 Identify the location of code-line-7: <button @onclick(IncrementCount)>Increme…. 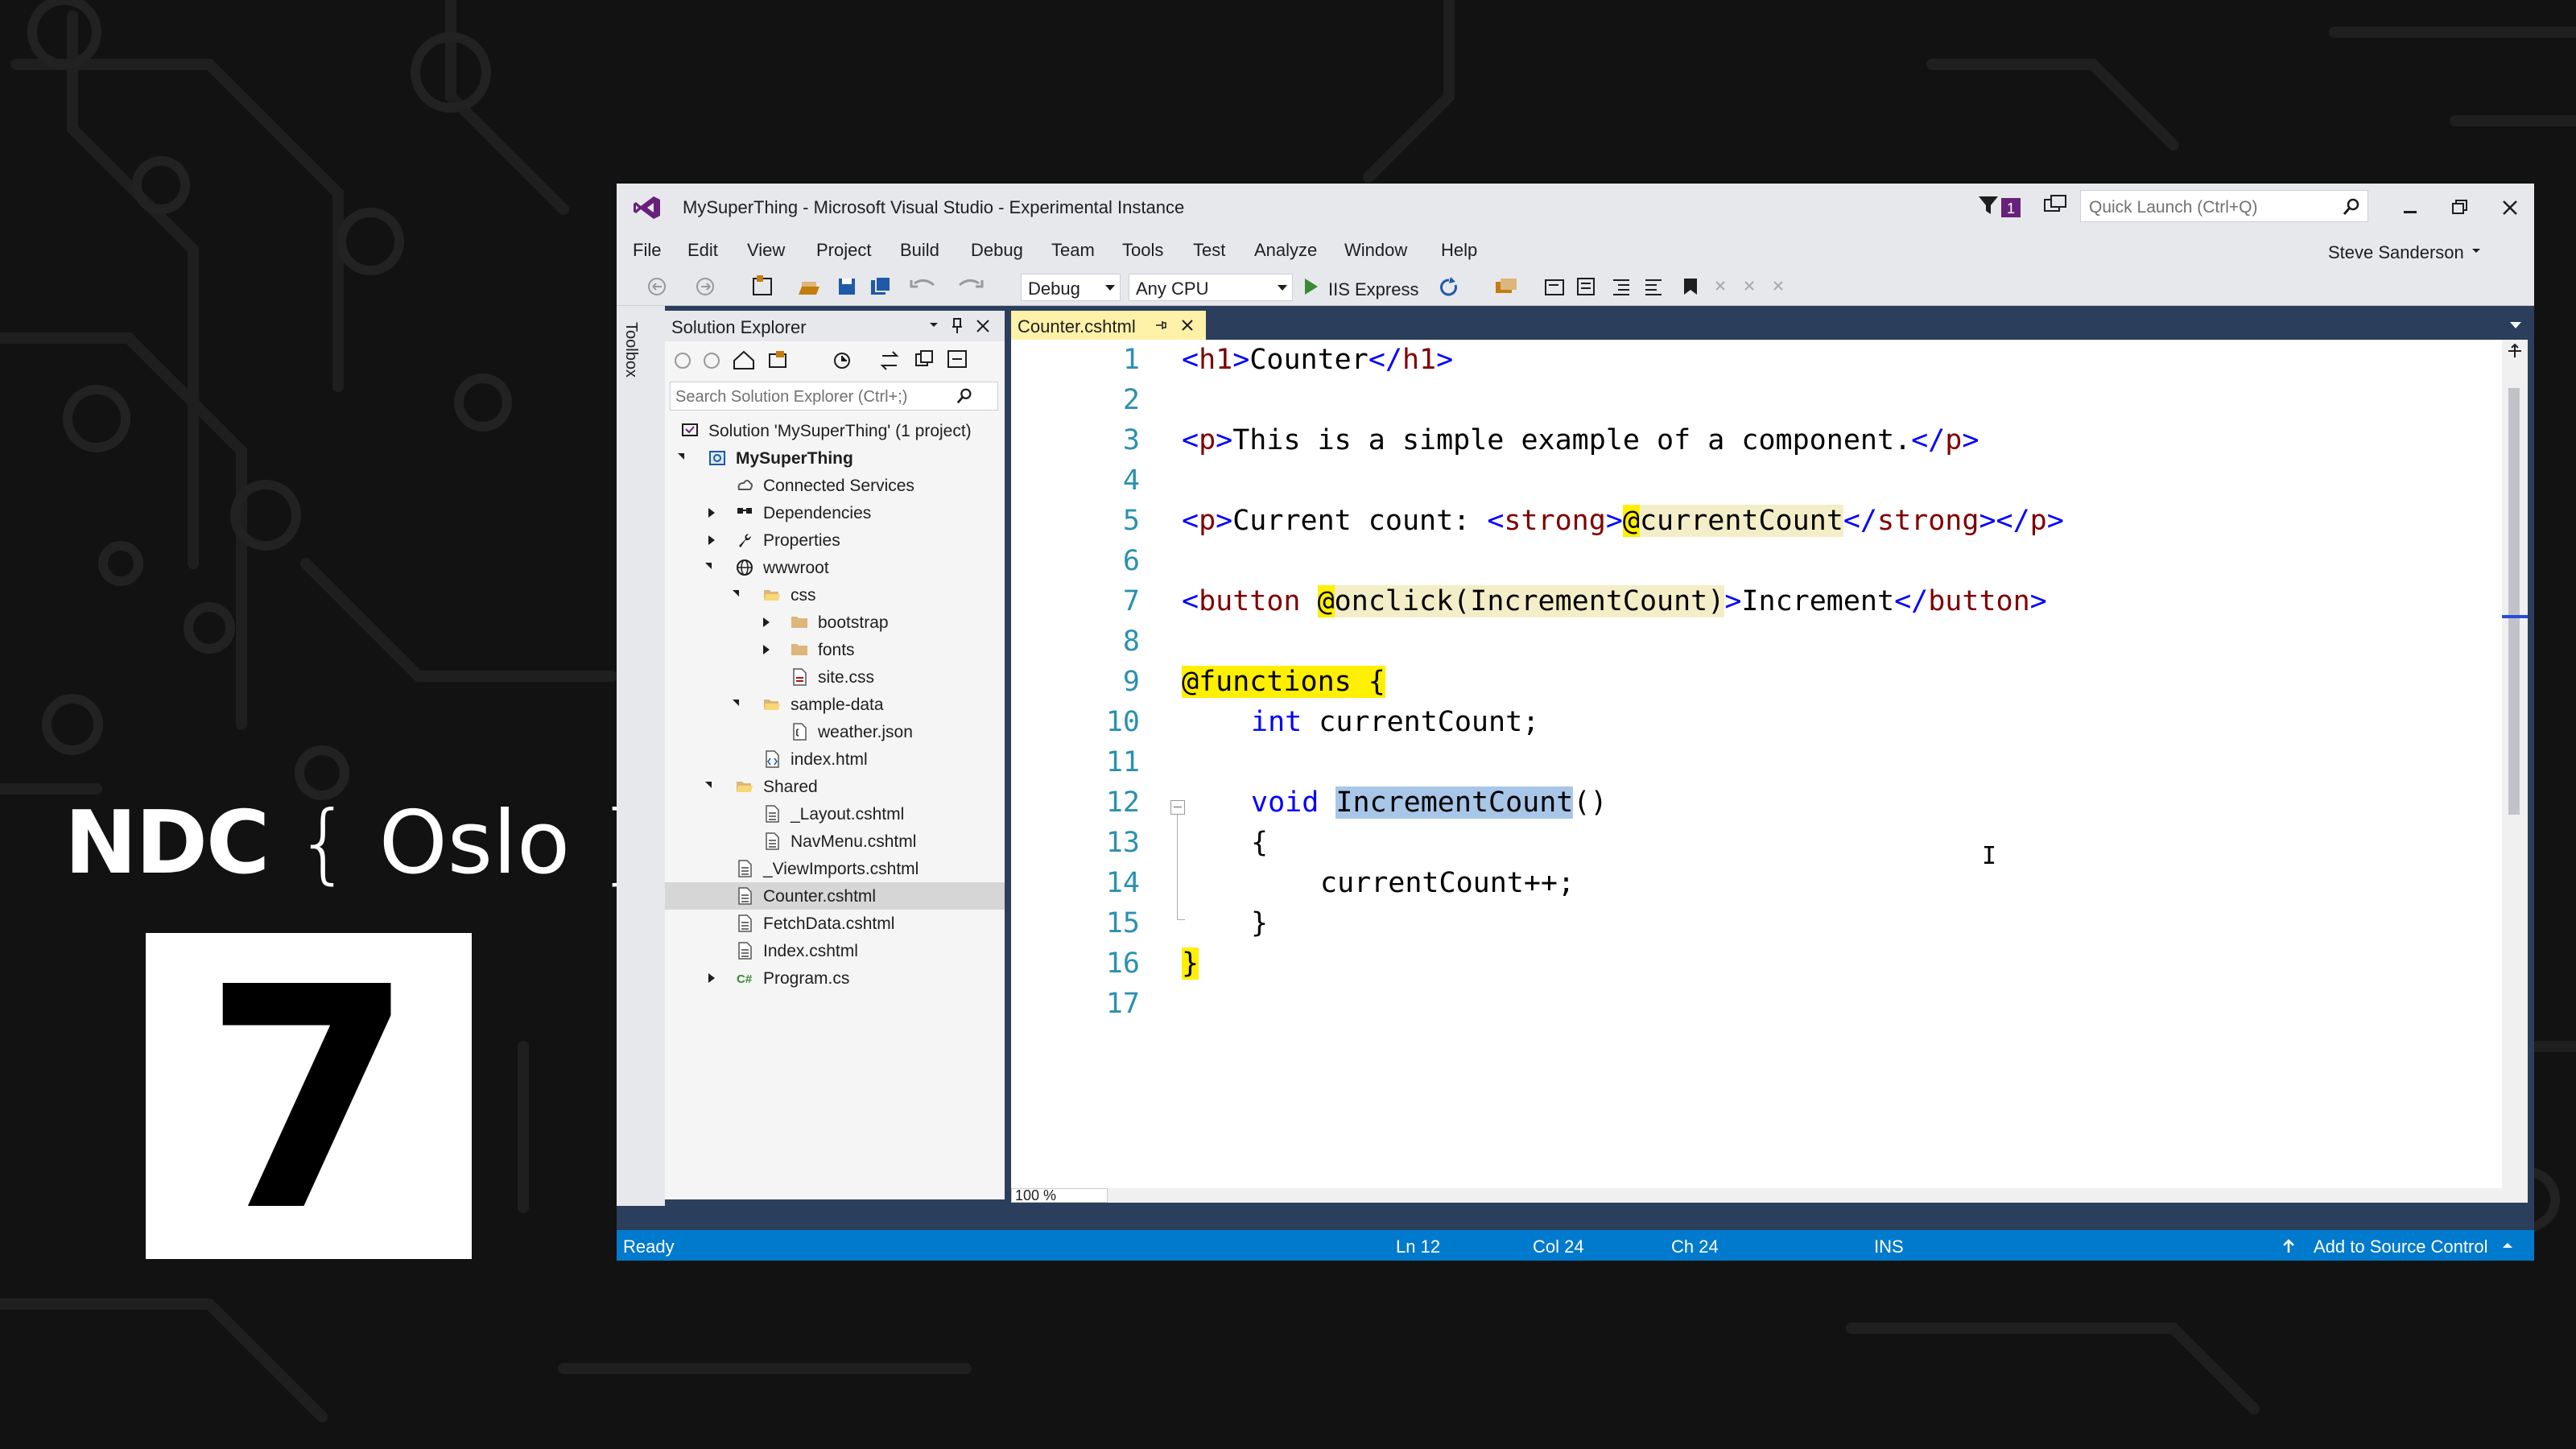
(1614, 601).